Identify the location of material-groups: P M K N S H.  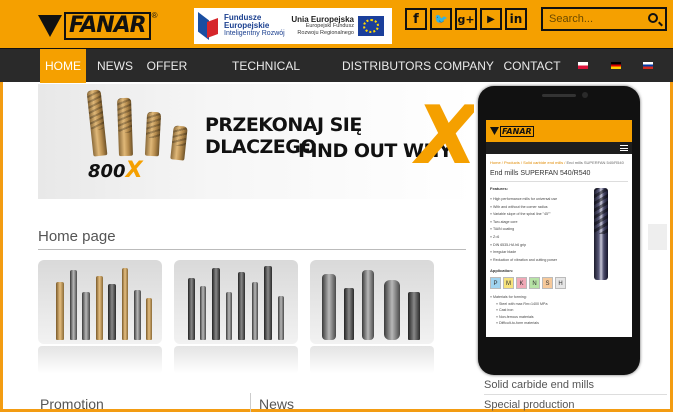
(528, 283).